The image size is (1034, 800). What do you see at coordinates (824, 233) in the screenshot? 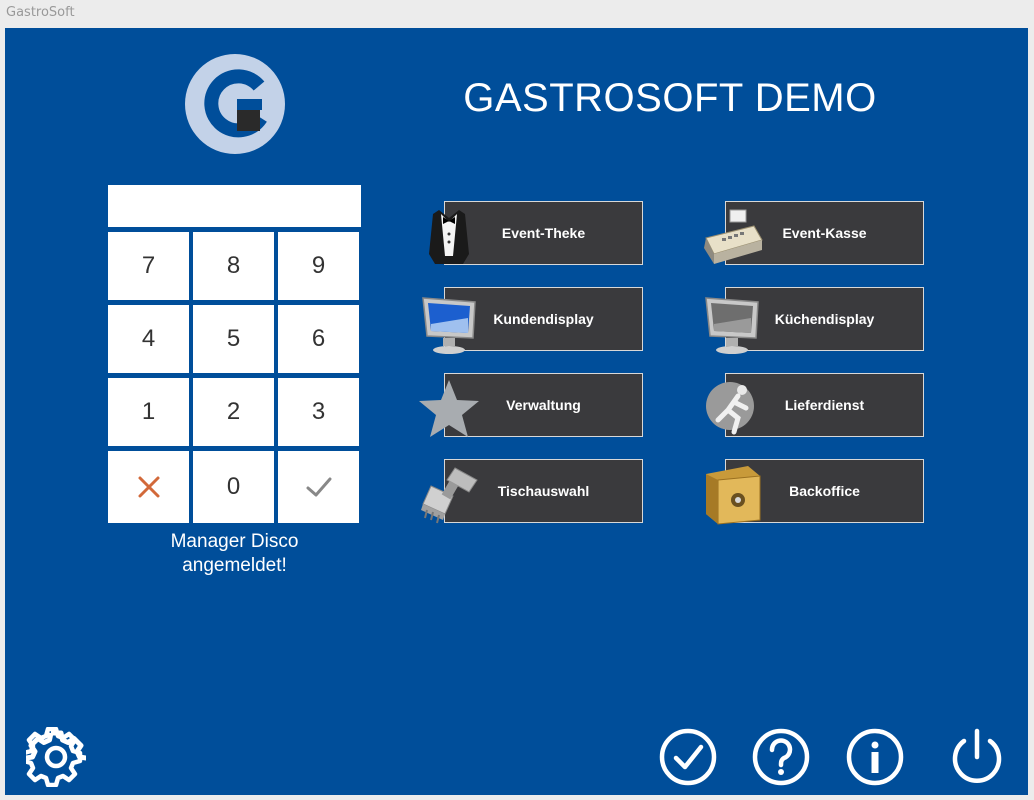
I see `menu-button-label: Event-Kasse` at bounding box center [824, 233].